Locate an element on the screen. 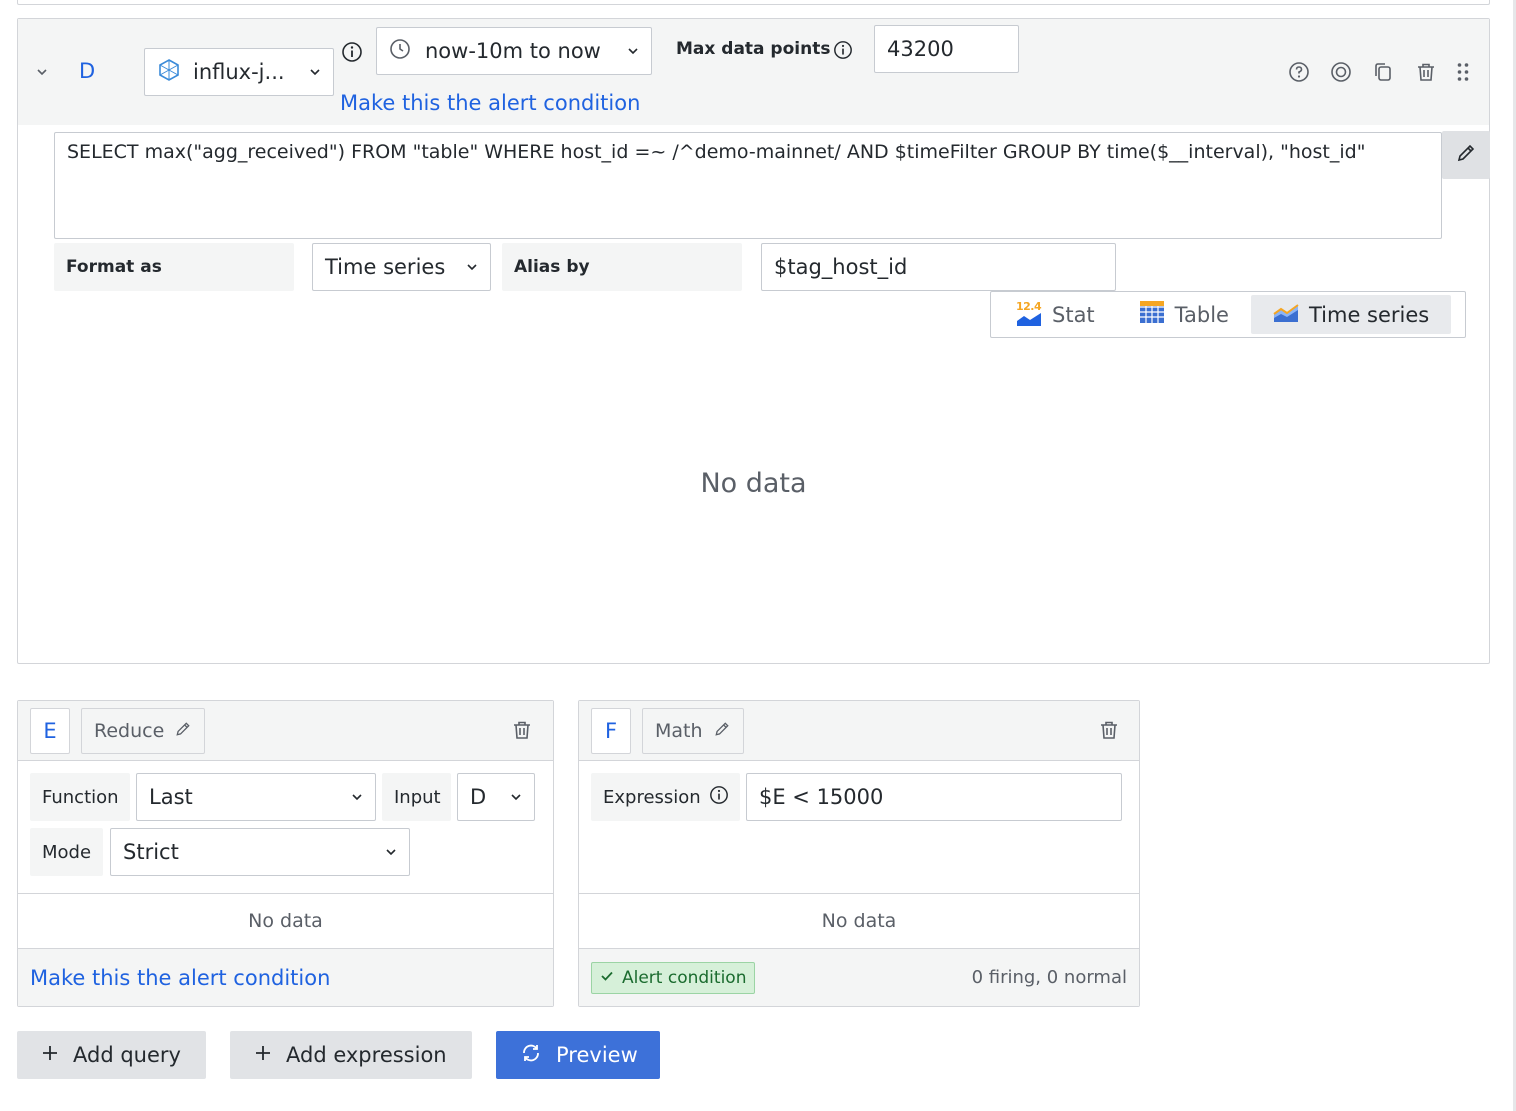  preview-button: Preview is located at coordinates (578, 1055).